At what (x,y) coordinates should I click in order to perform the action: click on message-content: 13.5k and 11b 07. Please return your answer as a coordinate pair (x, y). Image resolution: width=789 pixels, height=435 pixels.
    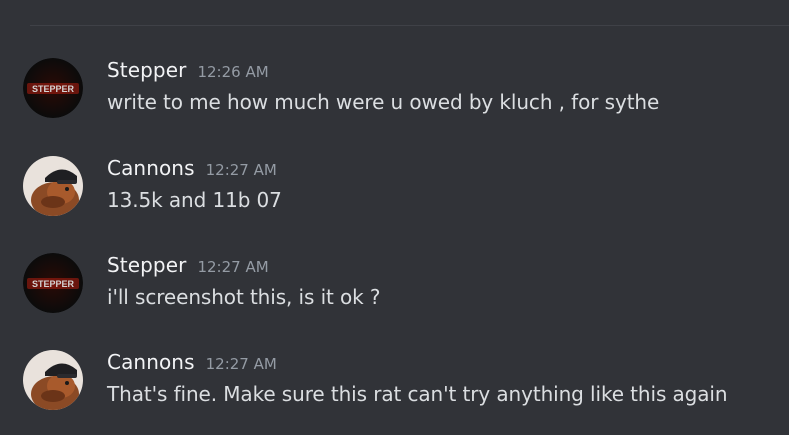
    Looking at the image, I should click on (194, 200).